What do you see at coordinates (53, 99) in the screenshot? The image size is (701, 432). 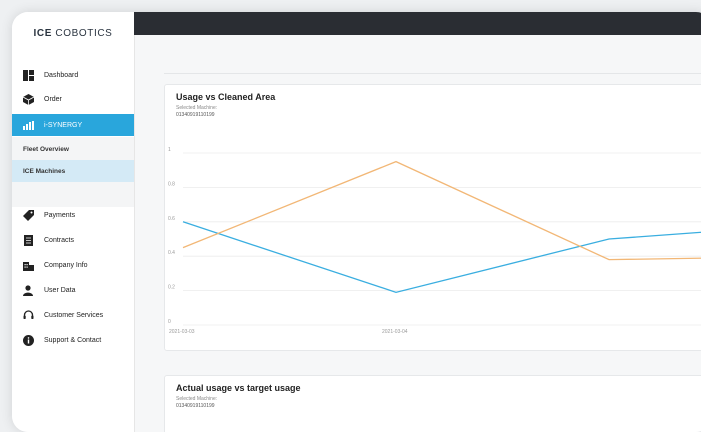 I see `sidebar-item-label: Order` at bounding box center [53, 99].